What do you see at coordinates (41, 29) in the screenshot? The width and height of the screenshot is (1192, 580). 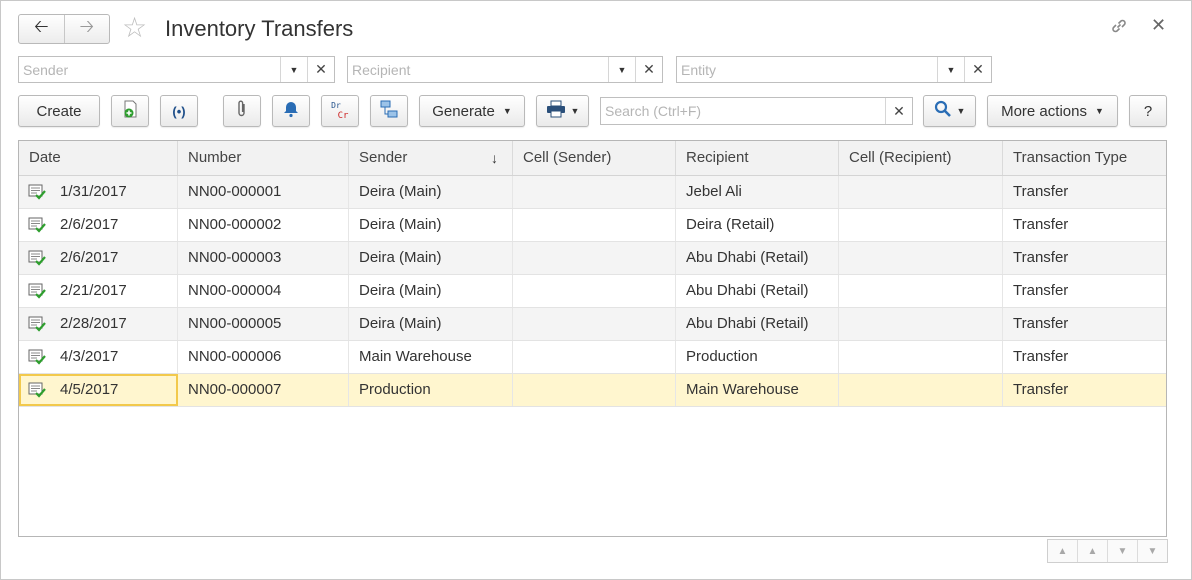 I see `back-arrow-icon: 🡠` at bounding box center [41, 29].